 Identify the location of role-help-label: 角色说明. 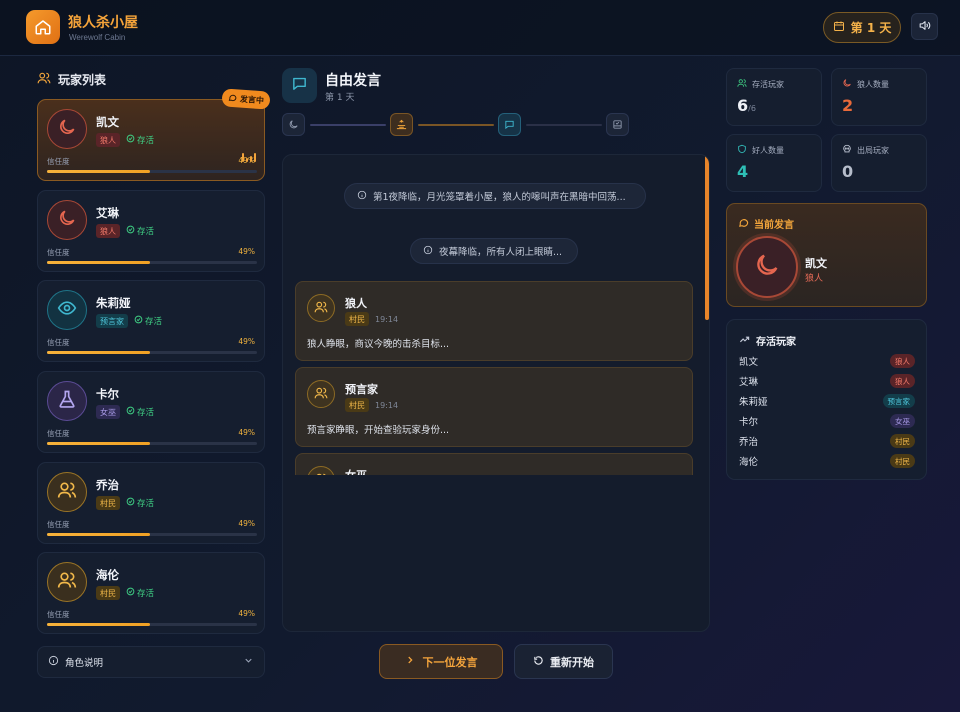
(84, 663).